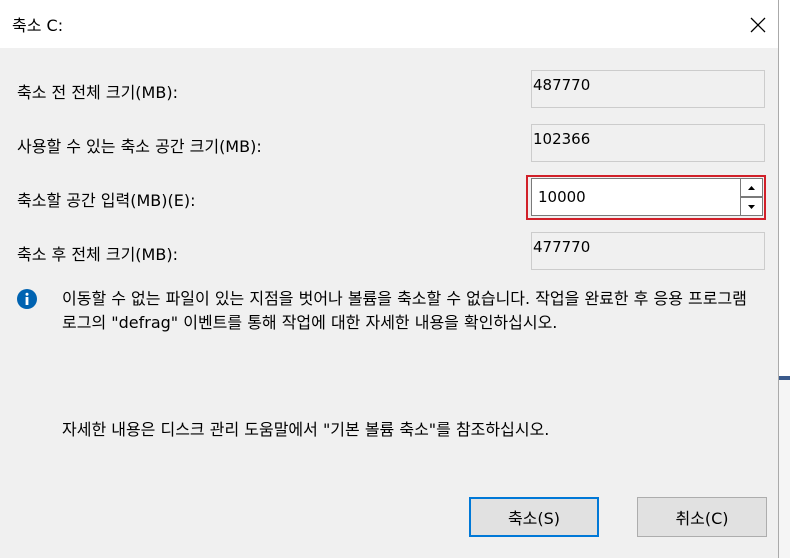 Image resolution: width=790 pixels, height=558 pixels. I want to click on info-icon, so click(27, 299).